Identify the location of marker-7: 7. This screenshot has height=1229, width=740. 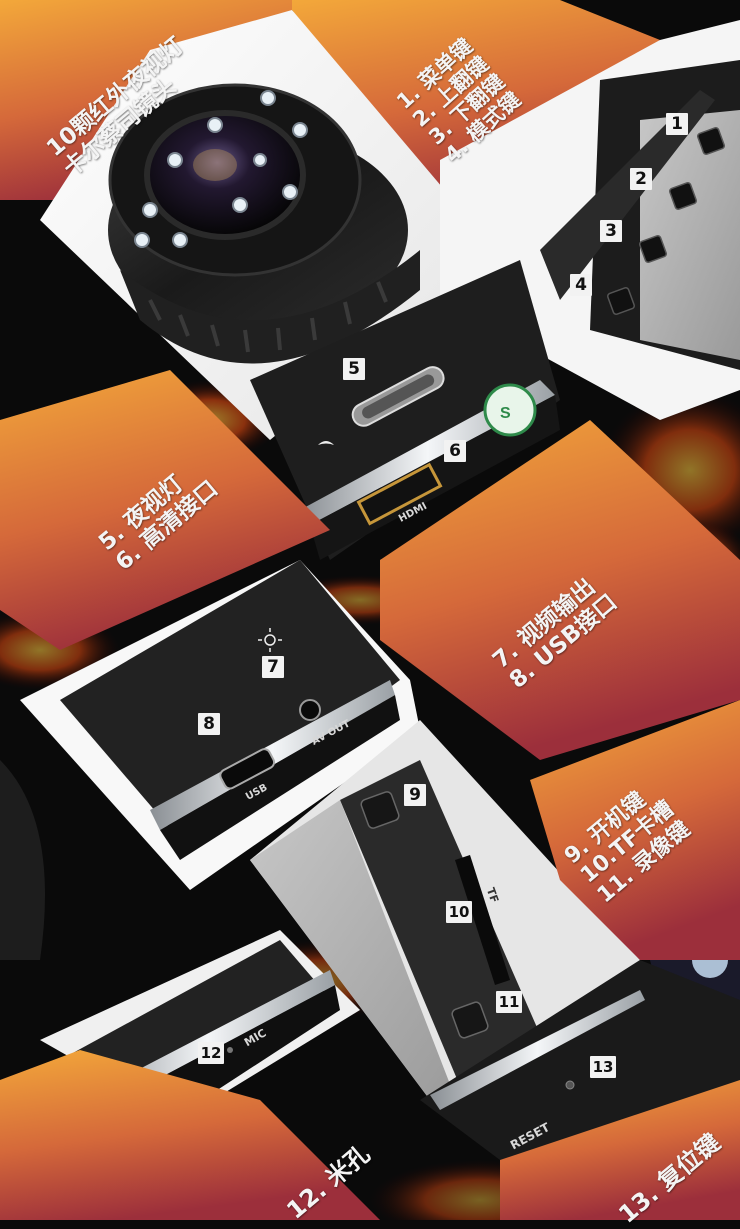
(273, 667).